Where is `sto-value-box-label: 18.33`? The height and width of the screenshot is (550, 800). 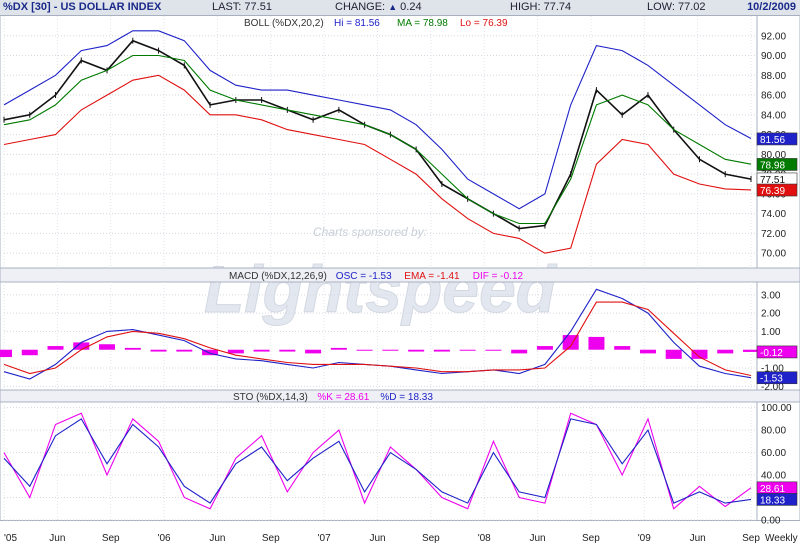
sto-value-box-label: 18.33 is located at coordinates (772, 500).